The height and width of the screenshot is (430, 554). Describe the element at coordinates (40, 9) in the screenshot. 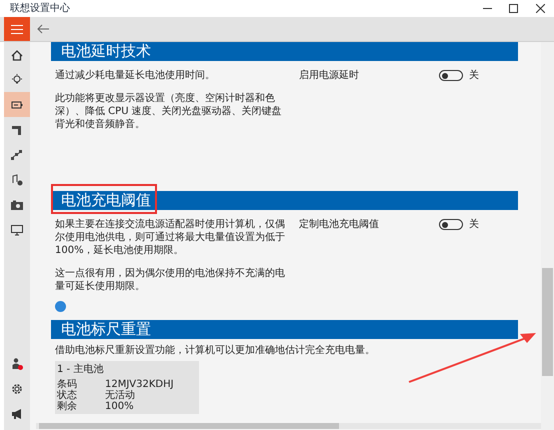

I see `window-title: 联想设置中心` at that location.